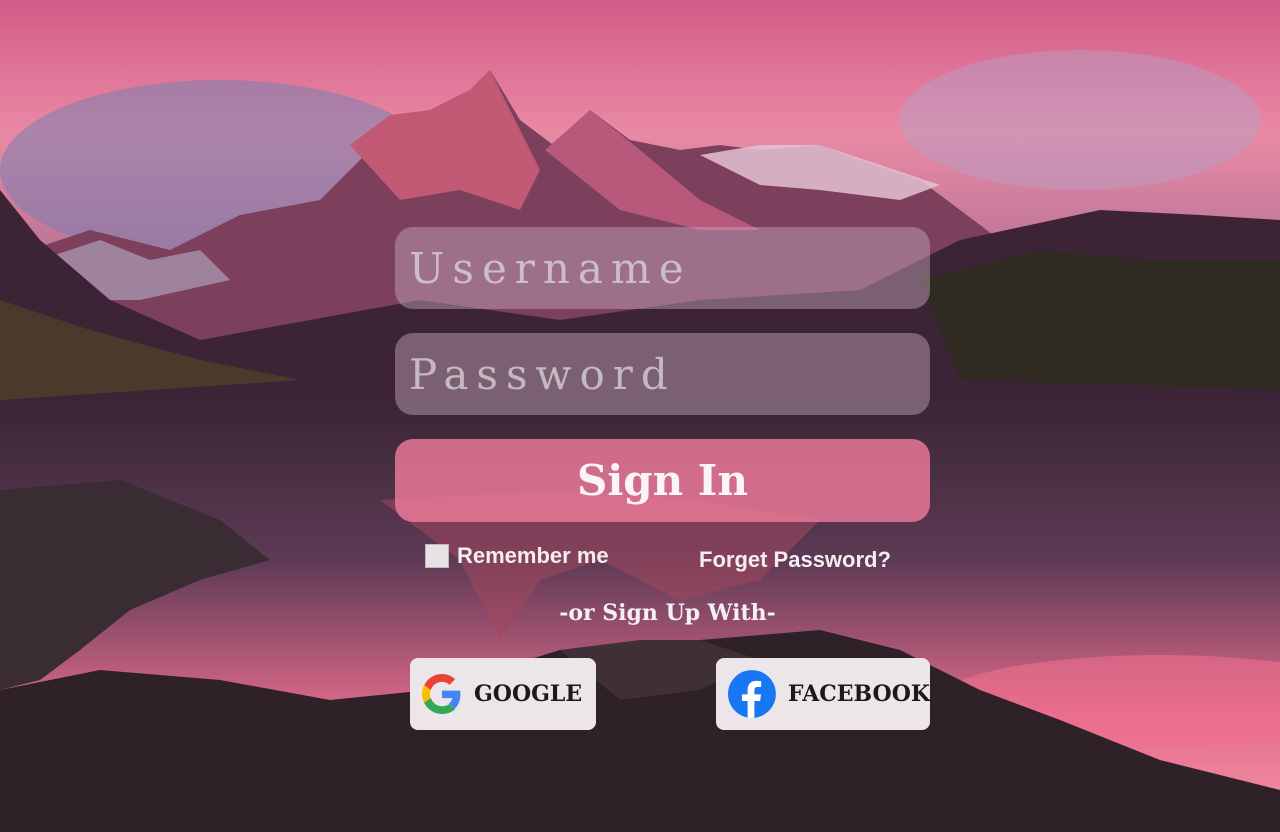 Image resolution: width=1280 pixels, height=832 pixels. What do you see at coordinates (858, 694) in the screenshot?
I see `facebook-label: FACEBOOK` at bounding box center [858, 694].